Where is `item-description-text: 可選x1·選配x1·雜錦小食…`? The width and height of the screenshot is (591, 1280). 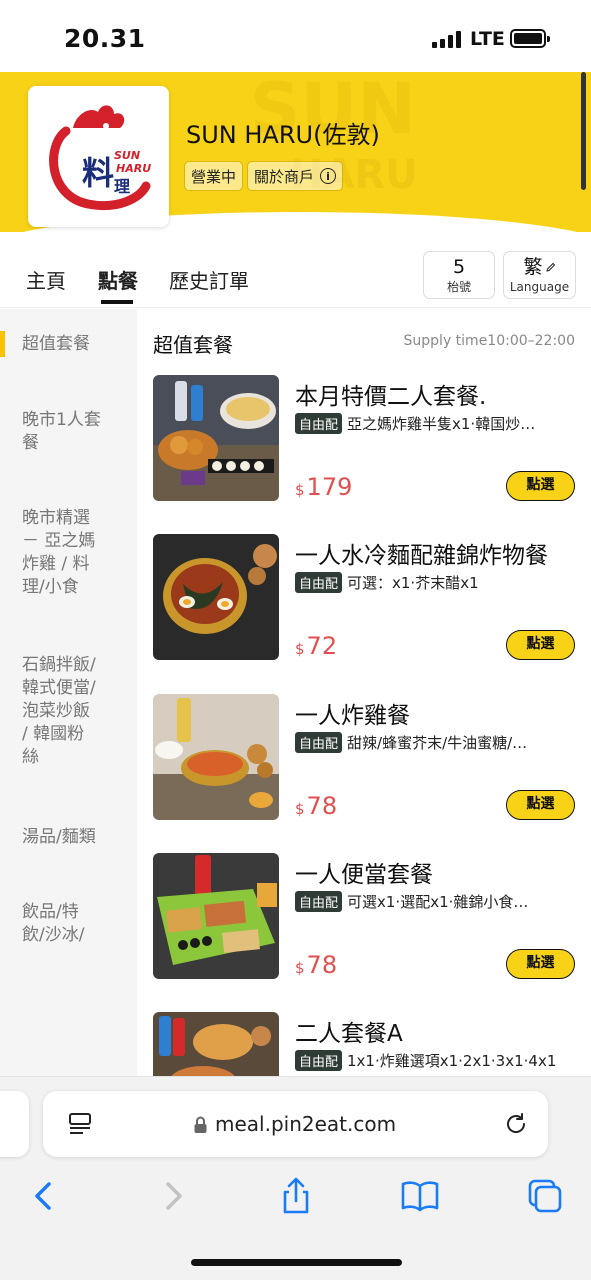 item-description-text: 可選x1·選配x1·雜錦小食… is located at coordinates (438, 902).